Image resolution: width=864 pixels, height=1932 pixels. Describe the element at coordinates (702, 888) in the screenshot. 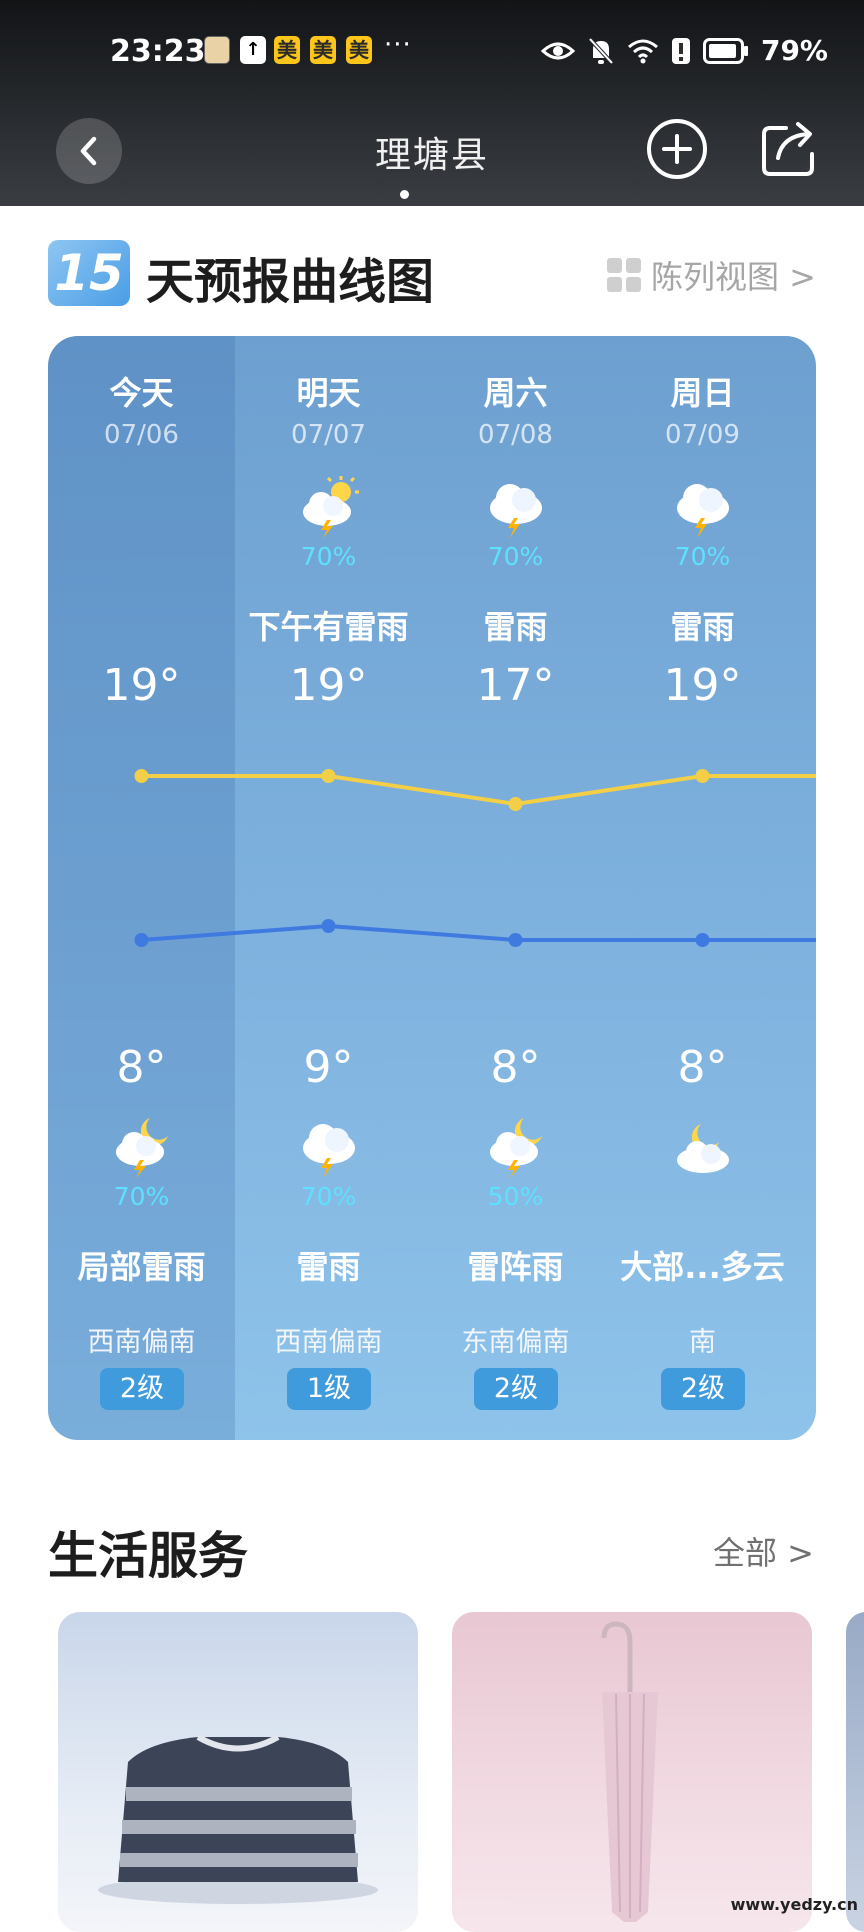

I see `forecast-day-column: 周日 07/09 70% 雷雨 19° 8° 大部...多云 南 2级` at that location.